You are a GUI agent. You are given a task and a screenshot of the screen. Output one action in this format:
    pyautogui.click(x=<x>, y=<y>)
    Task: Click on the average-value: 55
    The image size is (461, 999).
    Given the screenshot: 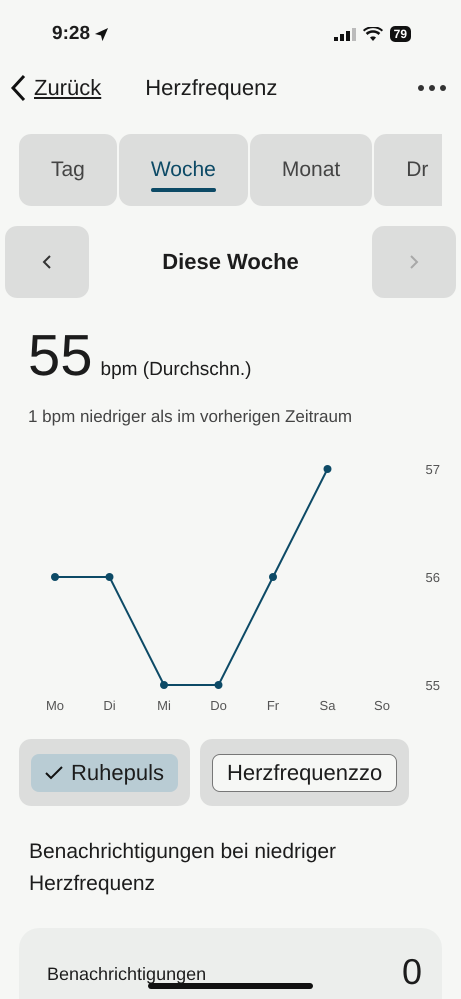 What is the action you would take?
    pyautogui.click(x=60, y=355)
    